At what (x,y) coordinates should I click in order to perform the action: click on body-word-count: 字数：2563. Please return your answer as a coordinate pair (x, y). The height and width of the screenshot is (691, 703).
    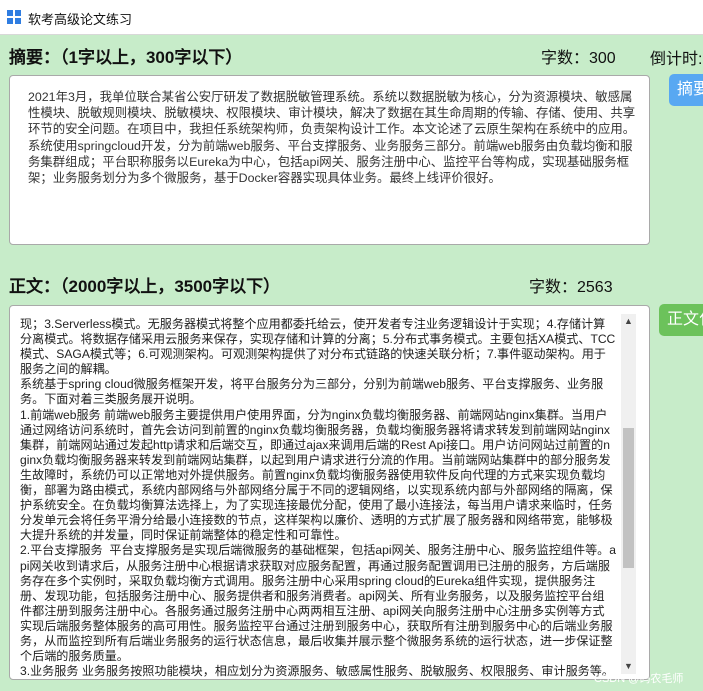
    Looking at the image, I should click on (571, 287).